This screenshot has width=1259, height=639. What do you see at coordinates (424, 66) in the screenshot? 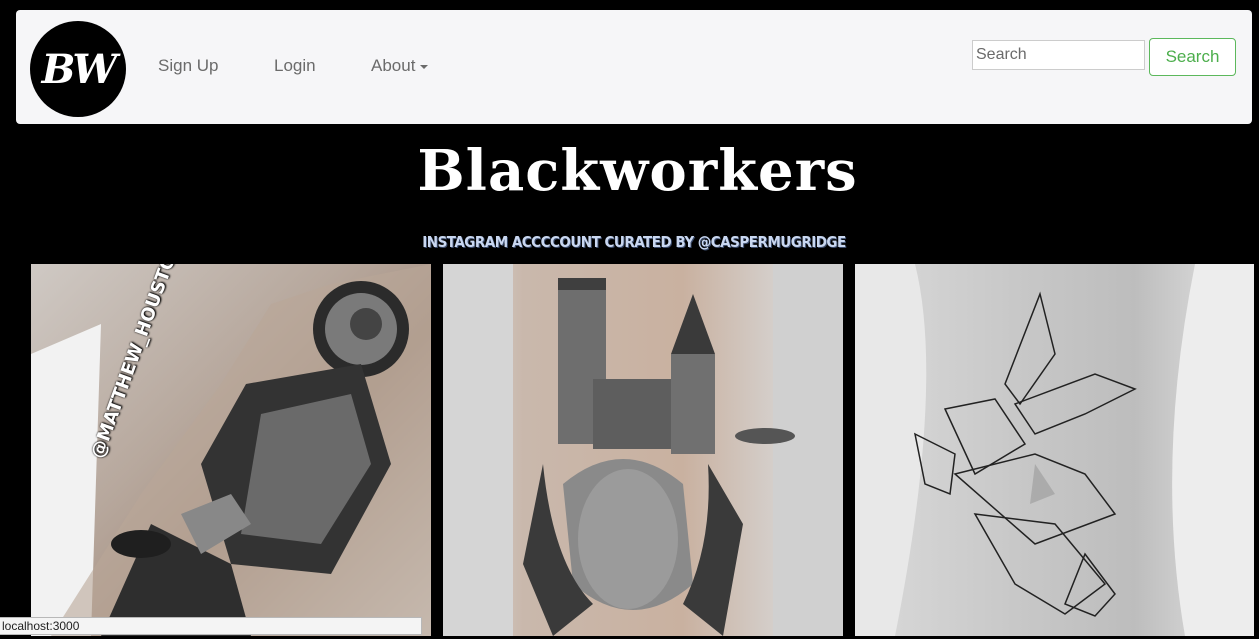
I see `caret-down-icon` at bounding box center [424, 66].